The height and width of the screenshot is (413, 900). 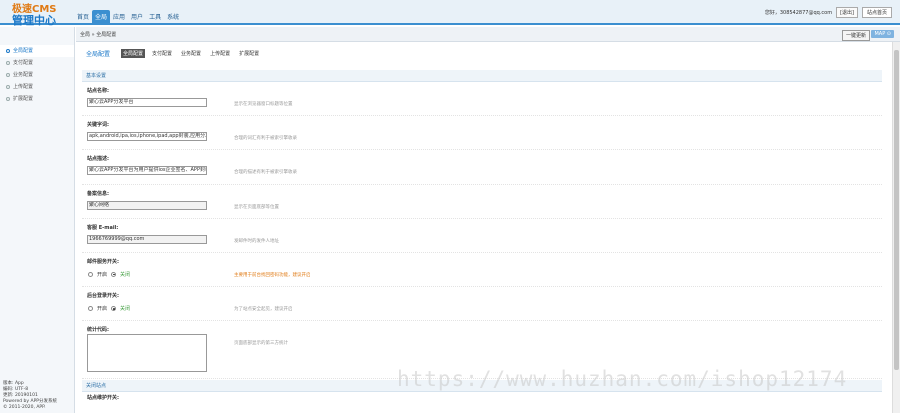 I want to click on field-label: 站点描述:, so click(x=98, y=159).